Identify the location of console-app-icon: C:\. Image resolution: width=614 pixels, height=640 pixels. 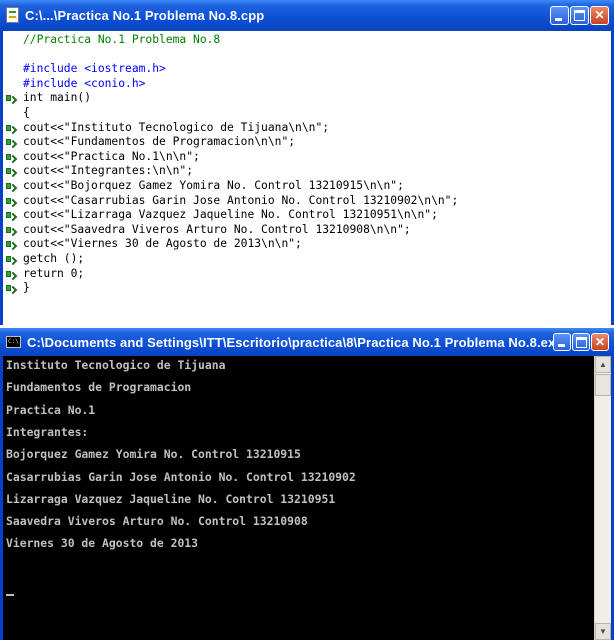
(13, 342).